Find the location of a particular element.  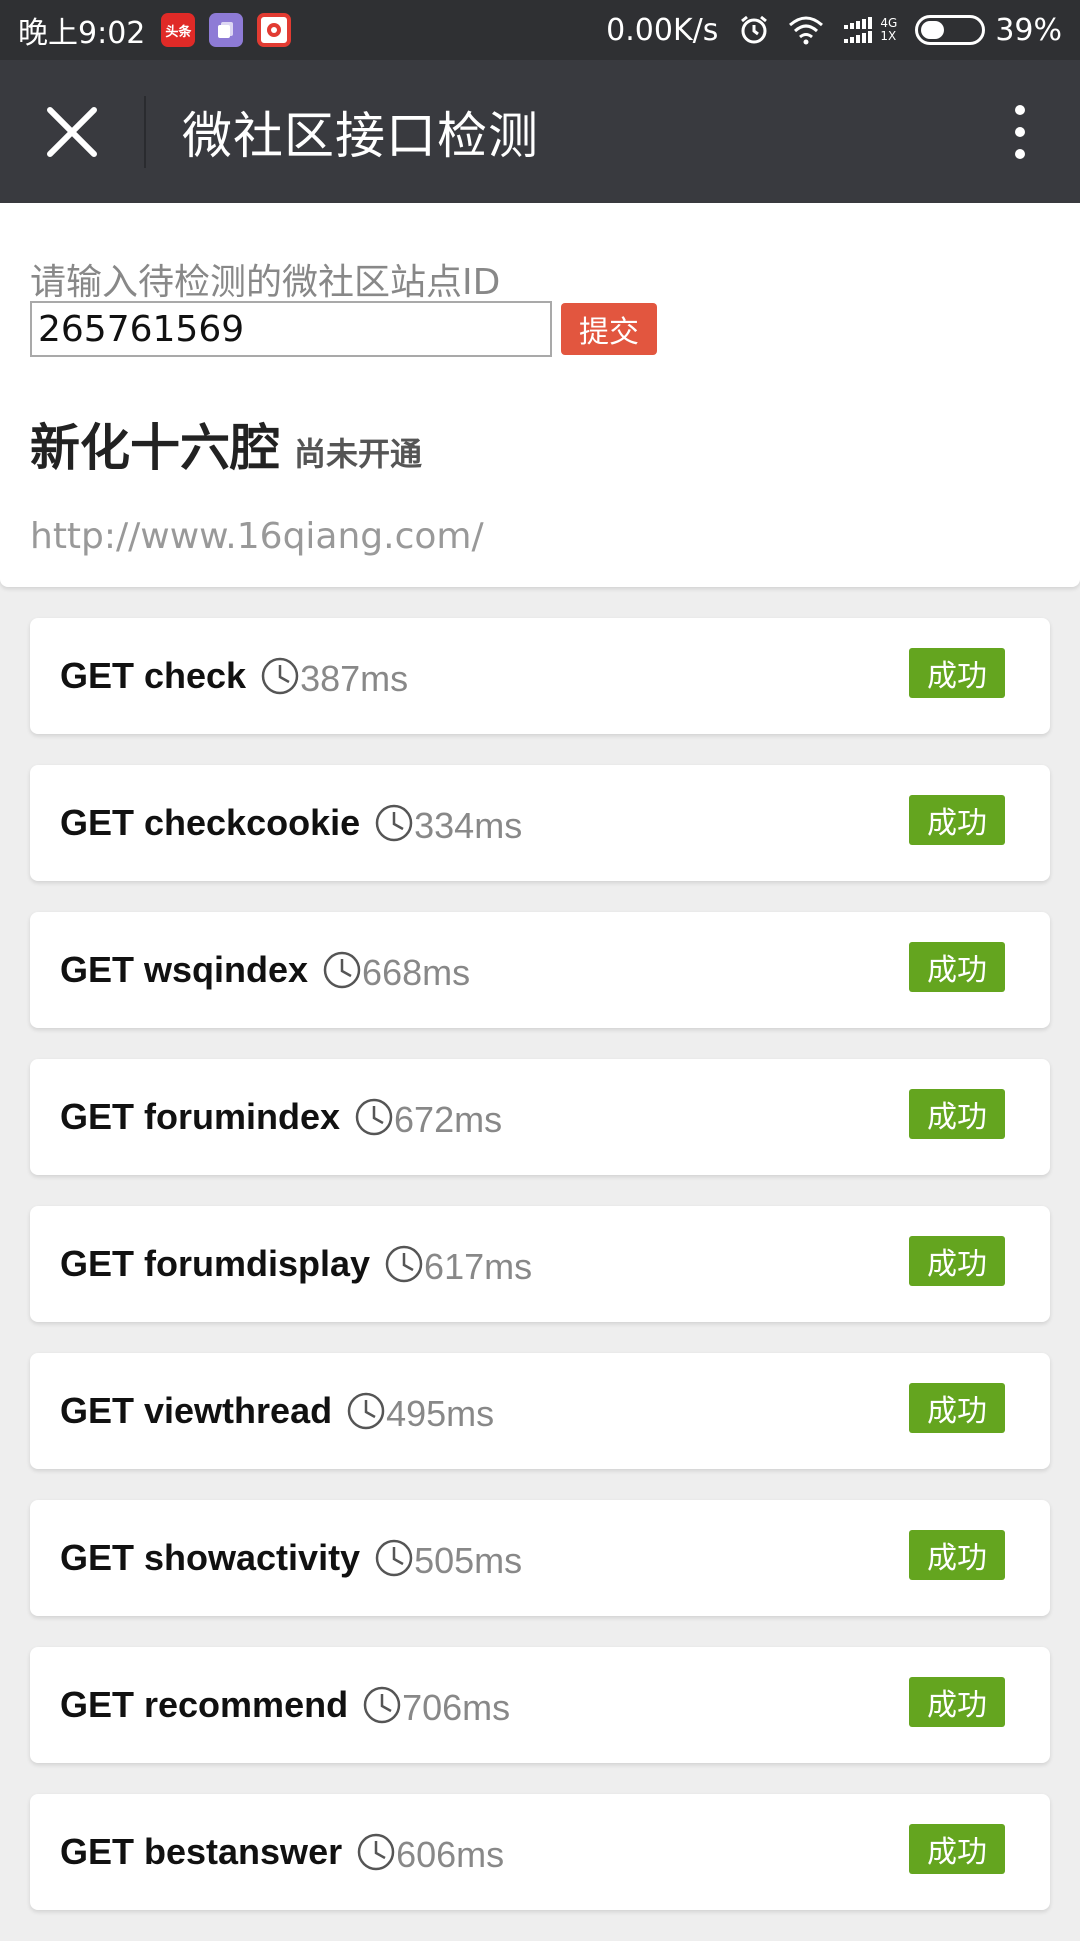

status-time: 晚上9:02 is located at coordinates (82, 33).